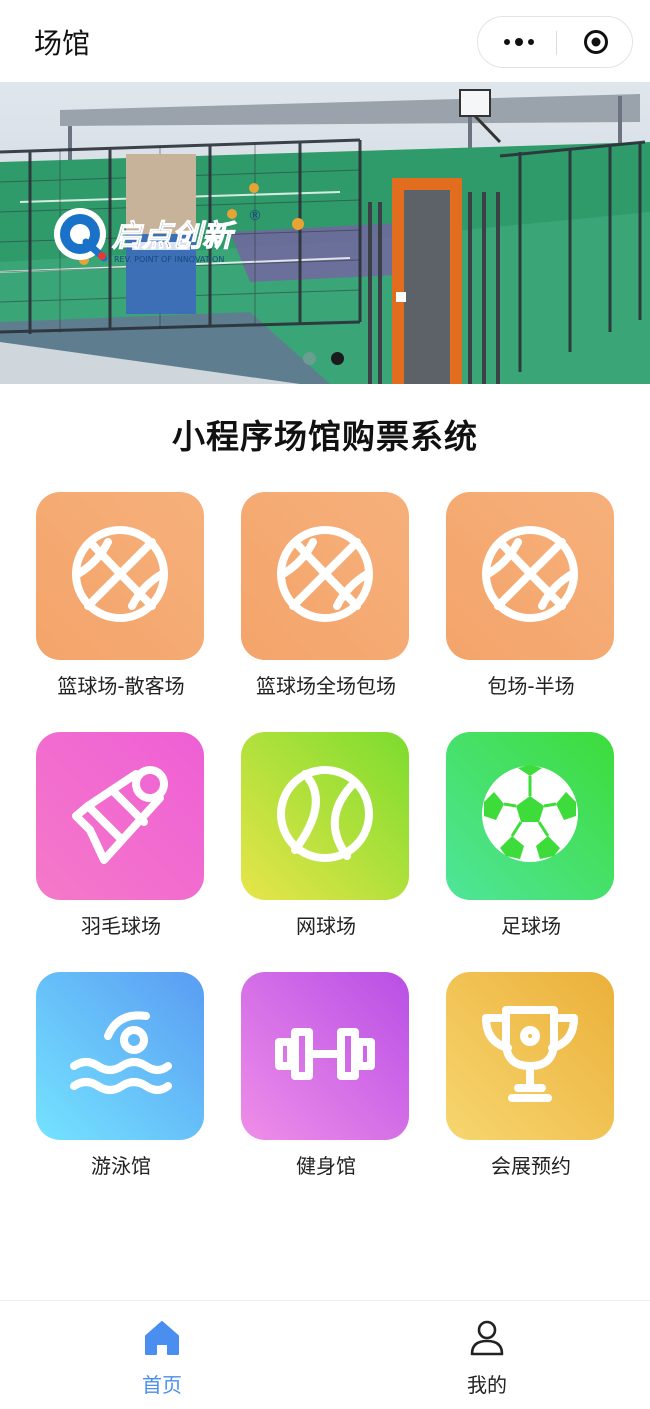 The height and width of the screenshot is (1409, 650). Describe the element at coordinates (162, 1385) in the screenshot. I see `tab-home-label: 首页` at that location.